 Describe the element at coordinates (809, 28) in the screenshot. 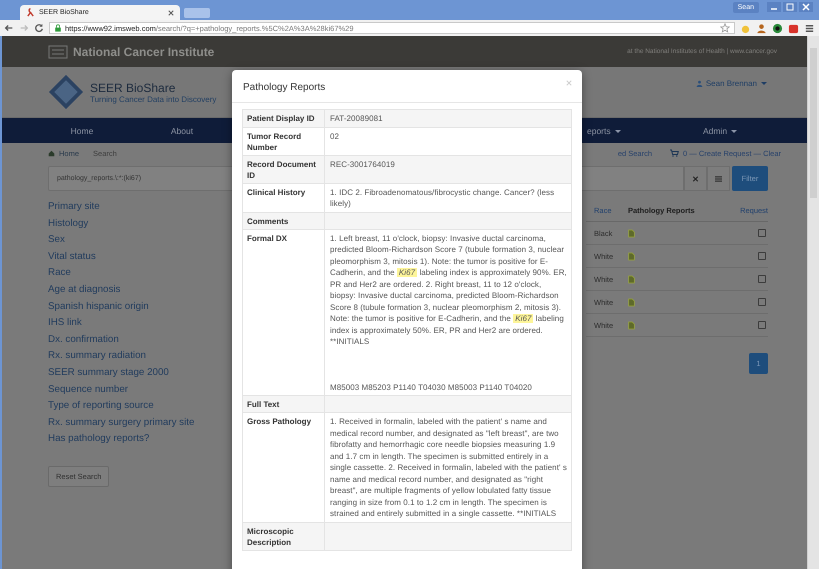

I see `menu-icon` at that location.